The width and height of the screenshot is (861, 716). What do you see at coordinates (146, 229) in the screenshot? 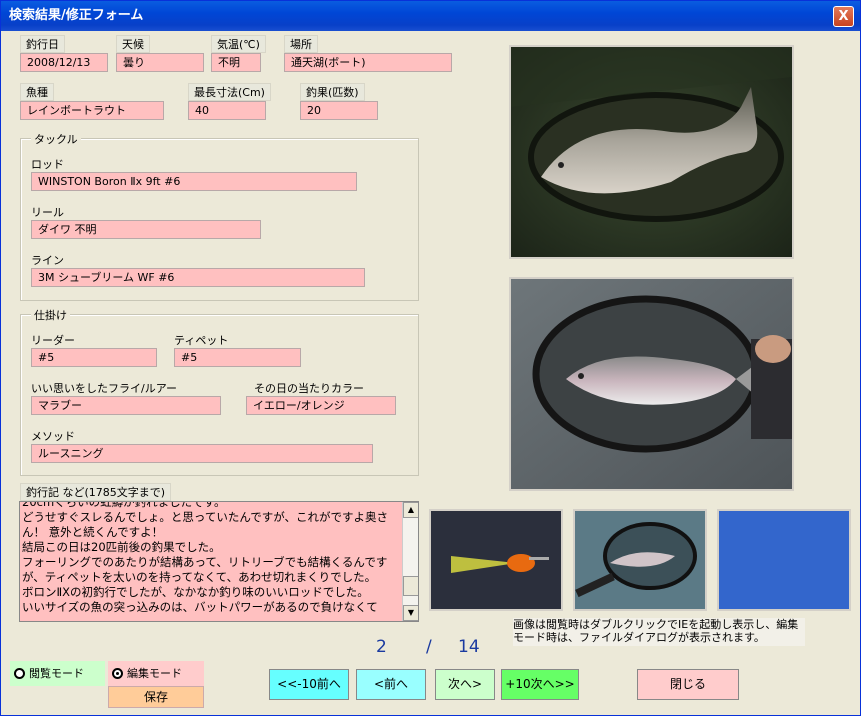
I see `reel-field: ダイワ 不明` at bounding box center [146, 229].